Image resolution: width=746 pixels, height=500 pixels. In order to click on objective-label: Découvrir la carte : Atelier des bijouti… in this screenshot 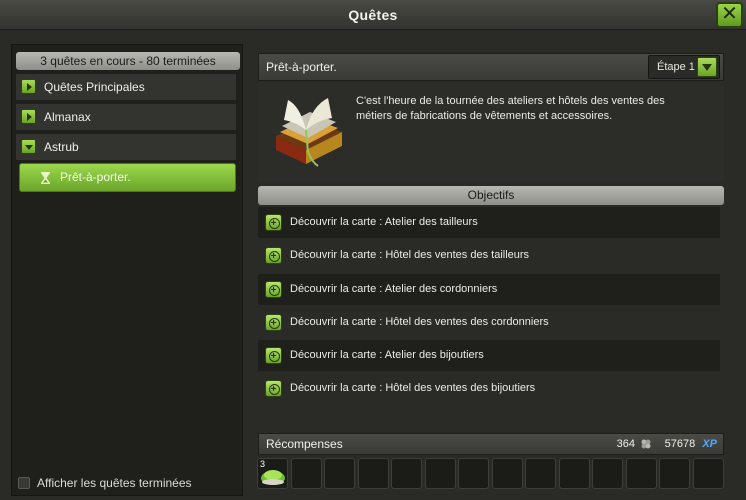, I will do `click(387, 355)`.